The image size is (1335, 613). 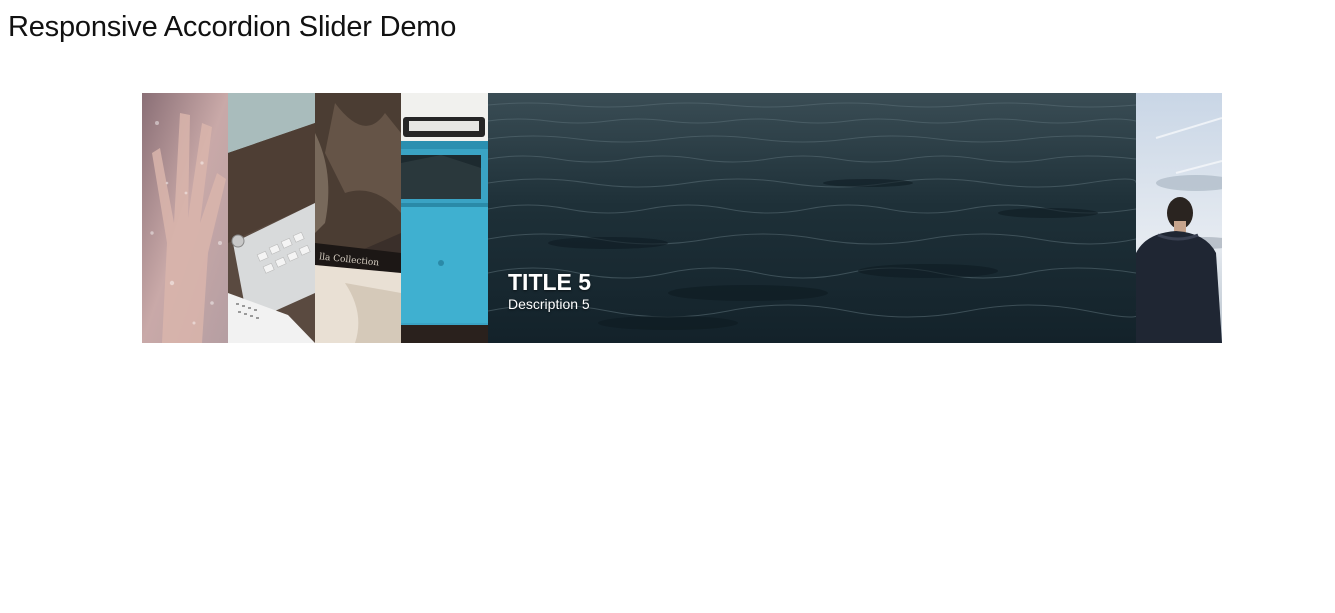 I want to click on panel-2-image, so click(x=271, y=218).